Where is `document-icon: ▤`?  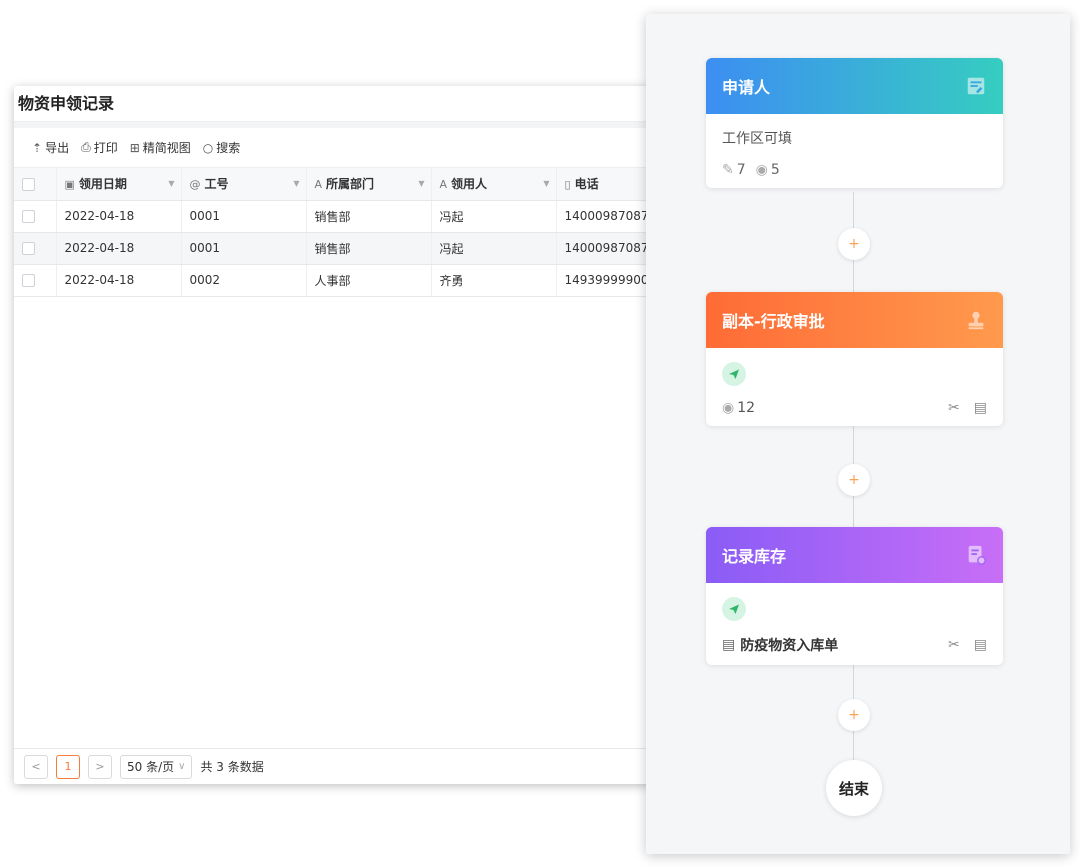 document-icon: ▤ is located at coordinates (729, 645).